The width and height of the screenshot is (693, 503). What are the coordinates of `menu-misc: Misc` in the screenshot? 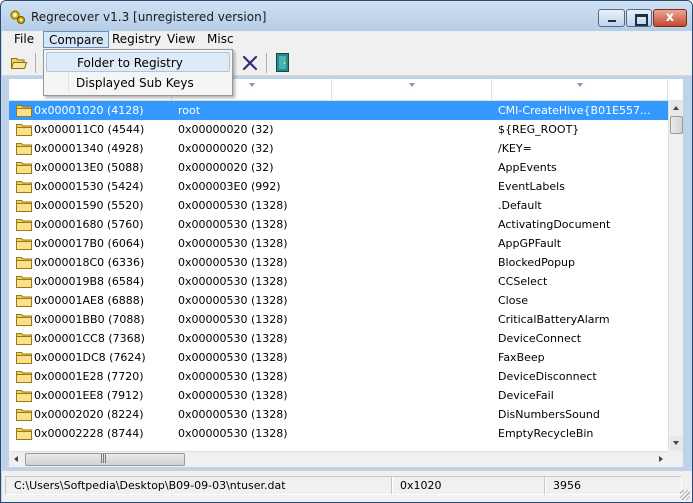 It's located at (220, 39).